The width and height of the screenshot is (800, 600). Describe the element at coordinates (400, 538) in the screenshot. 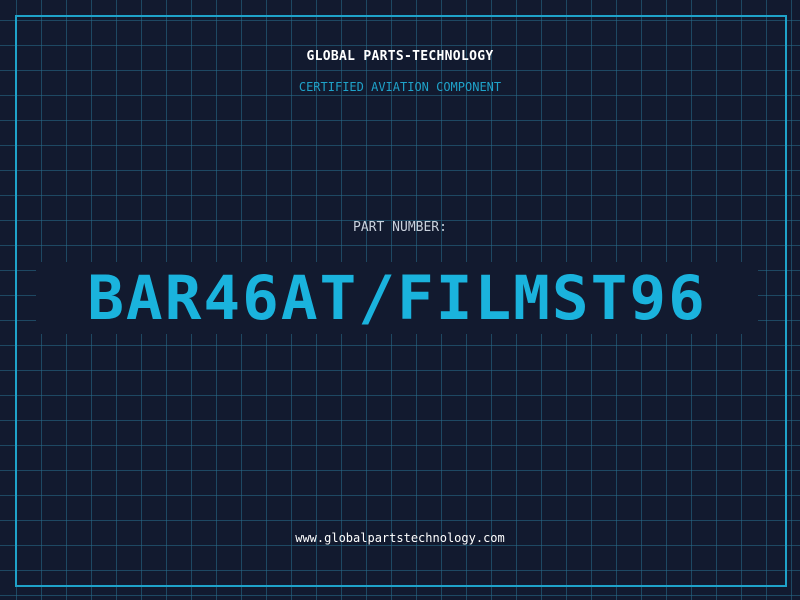

I see `website-url: www.globalpartstechnology.com` at that location.